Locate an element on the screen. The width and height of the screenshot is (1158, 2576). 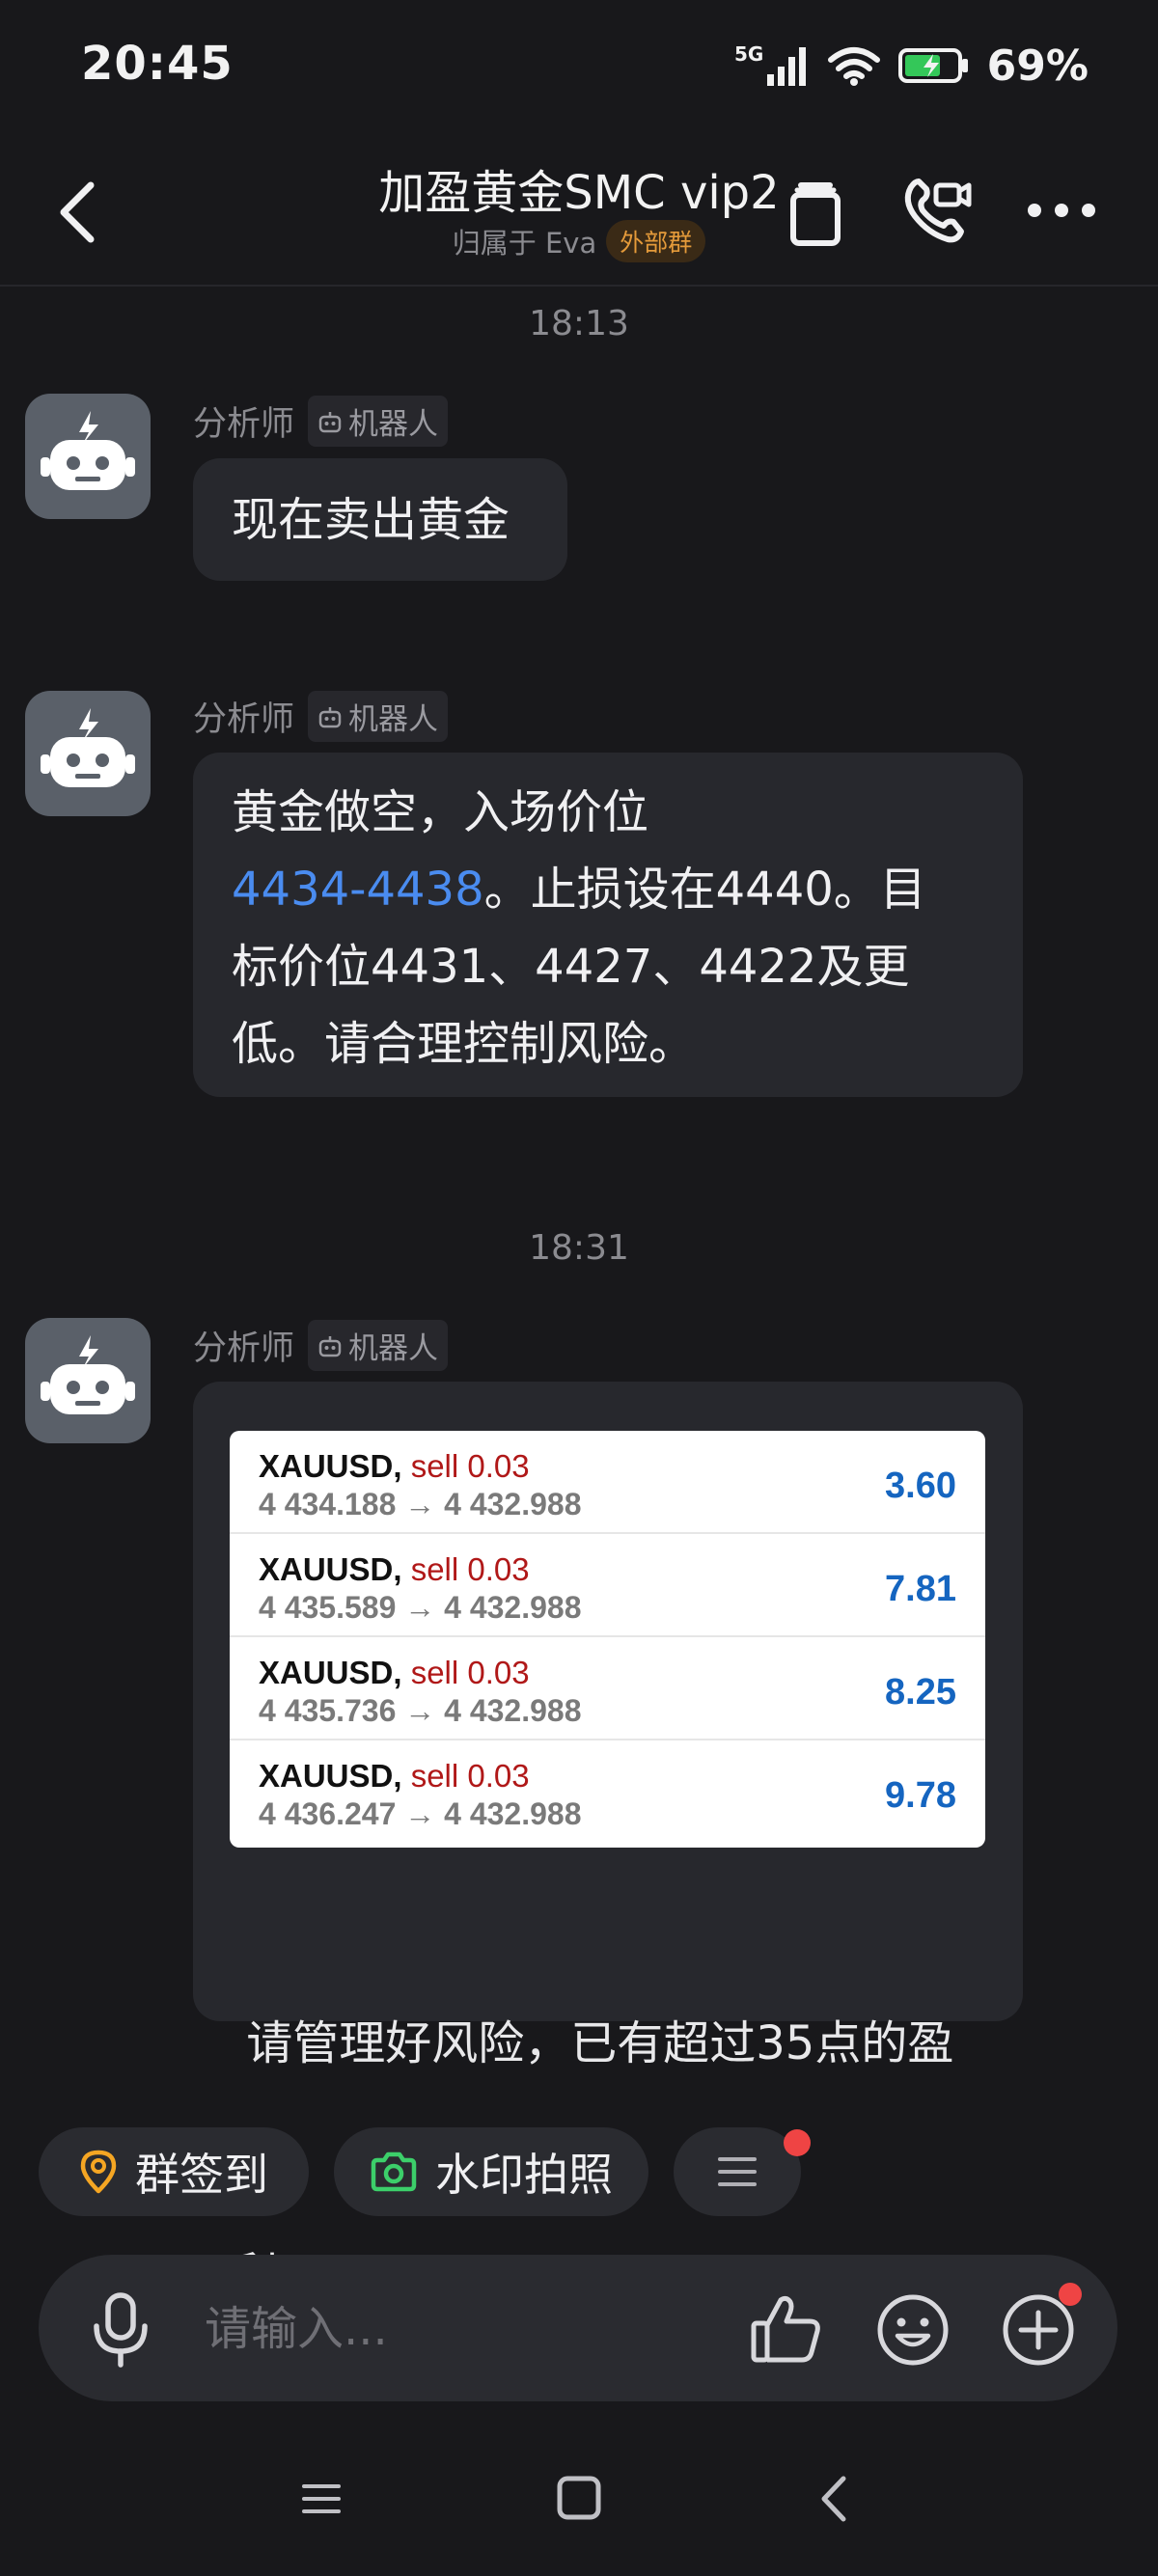
microphone-icon is located at coordinates (120, 2330).